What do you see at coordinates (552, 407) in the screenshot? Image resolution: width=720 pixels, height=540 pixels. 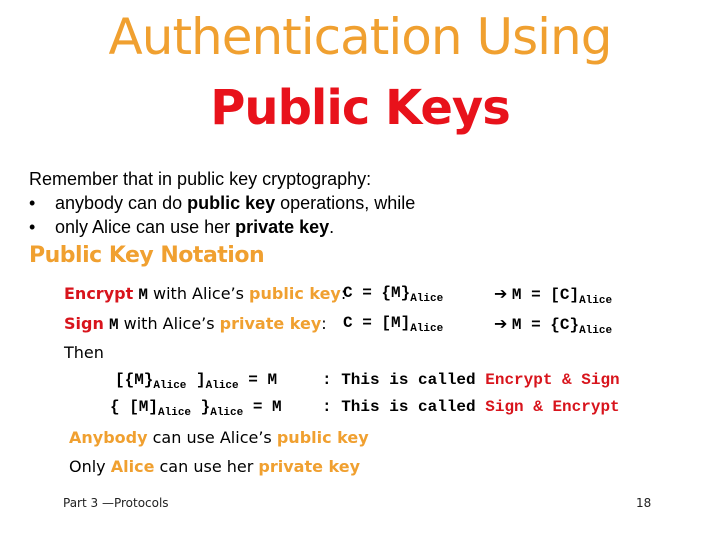 I see `combo-name: Sign & Encrypt` at bounding box center [552, 407].